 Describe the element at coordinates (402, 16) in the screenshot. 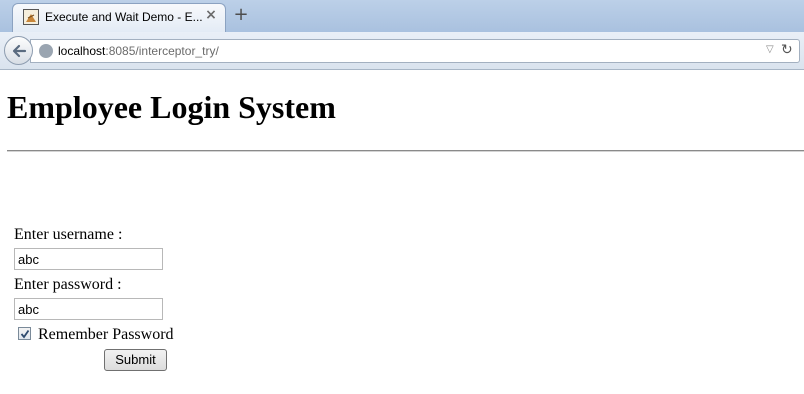

I see `browser-tab-strip: Execute and Wait Demo - E... × +` at that location.